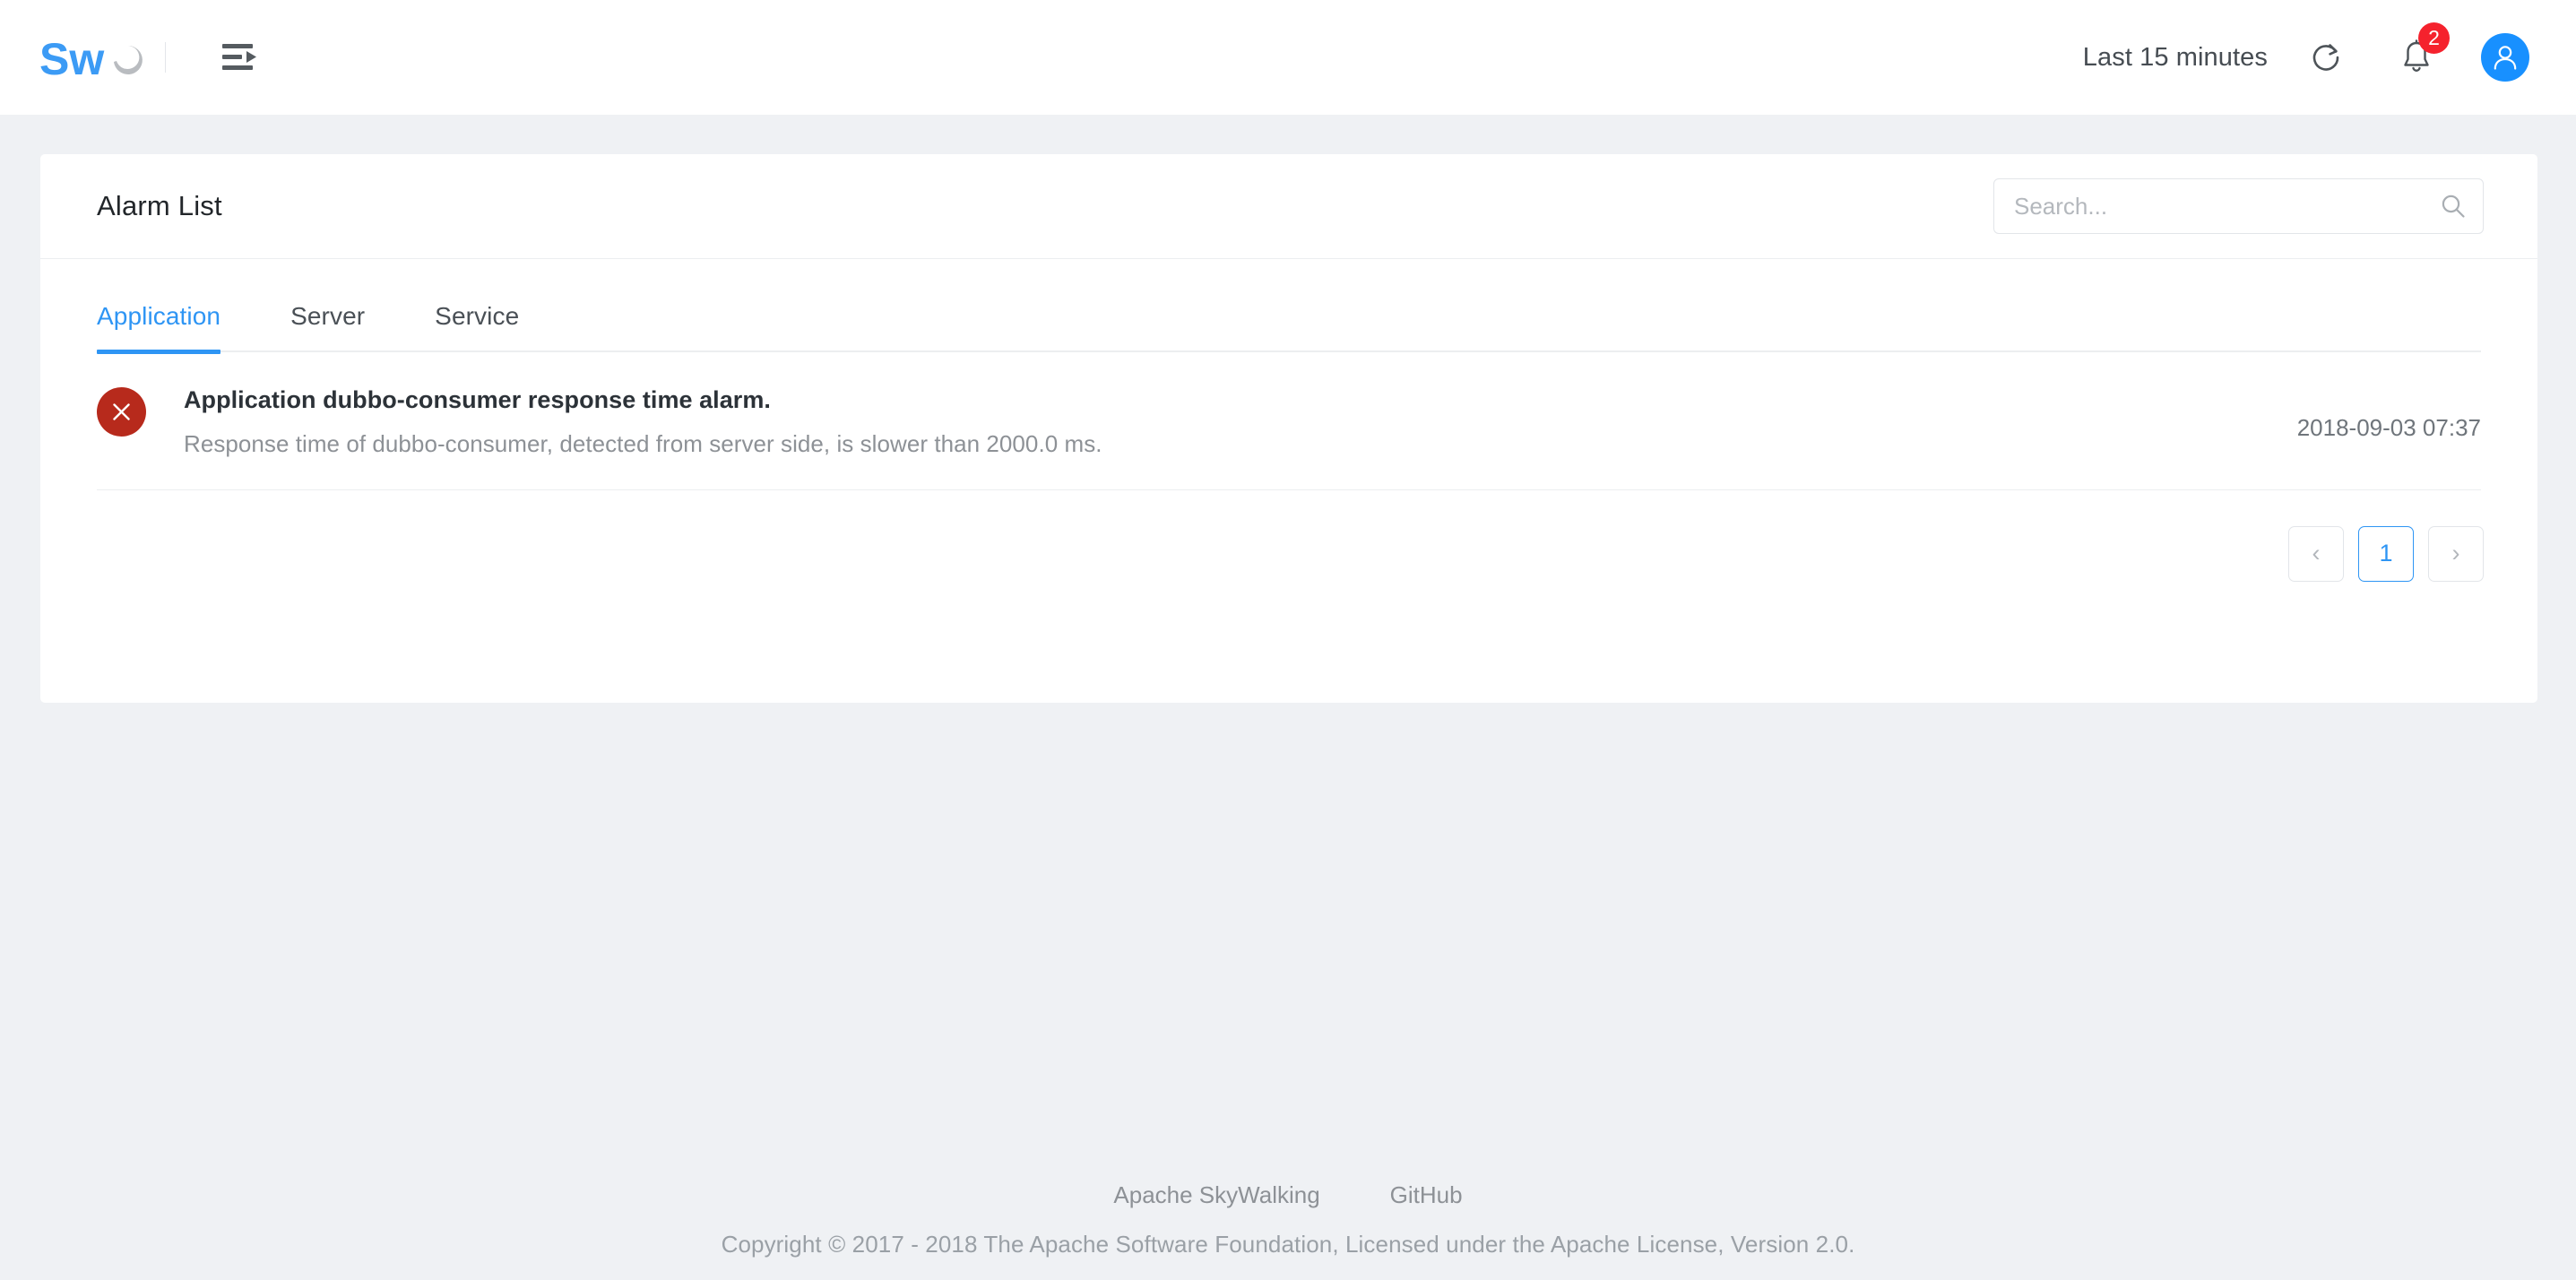 This screenshot has width=2576, height=1280. I want to click on pagination-prev-button: ‹, so click(2316, 553).